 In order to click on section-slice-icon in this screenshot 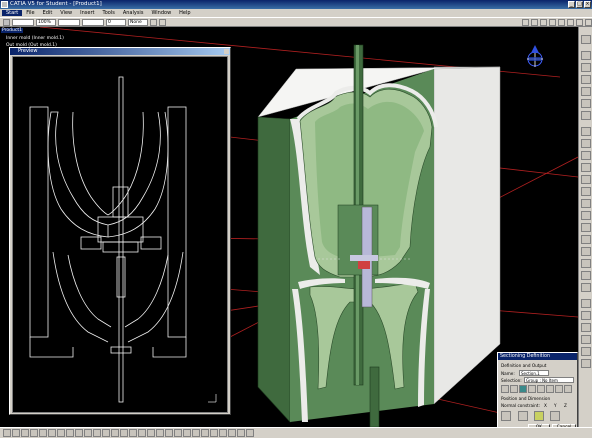, I will do `click(514, 389)`.